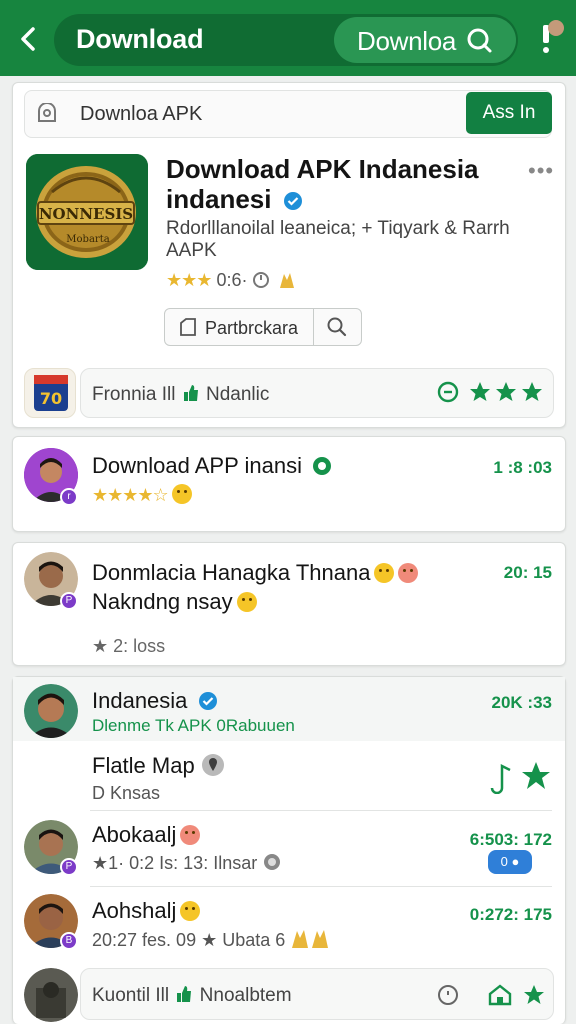 This screenshot has width=576, height=1024. I want to click on search-query-text: Downloa, so click(406, 41).